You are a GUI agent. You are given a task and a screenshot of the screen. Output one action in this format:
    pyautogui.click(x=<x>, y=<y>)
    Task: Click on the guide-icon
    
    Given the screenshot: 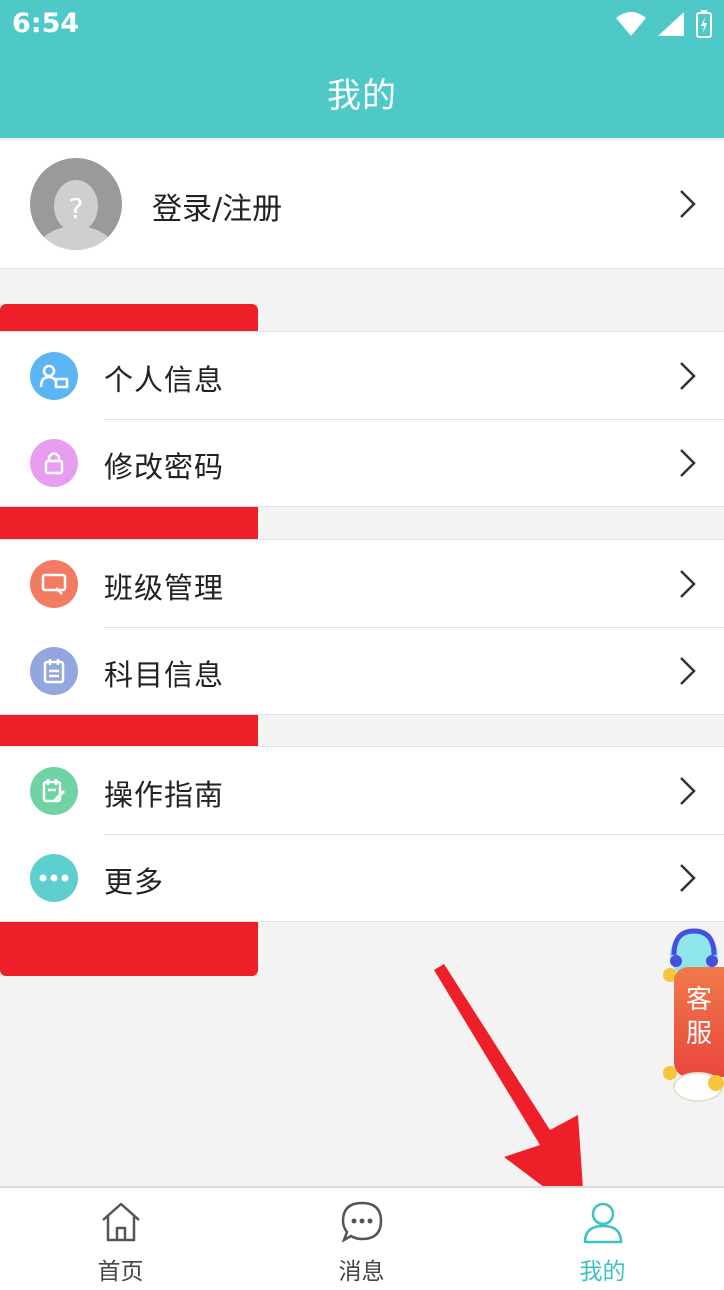 What is the action you would take?
    pyautogui.click(x=54, y=791)
    